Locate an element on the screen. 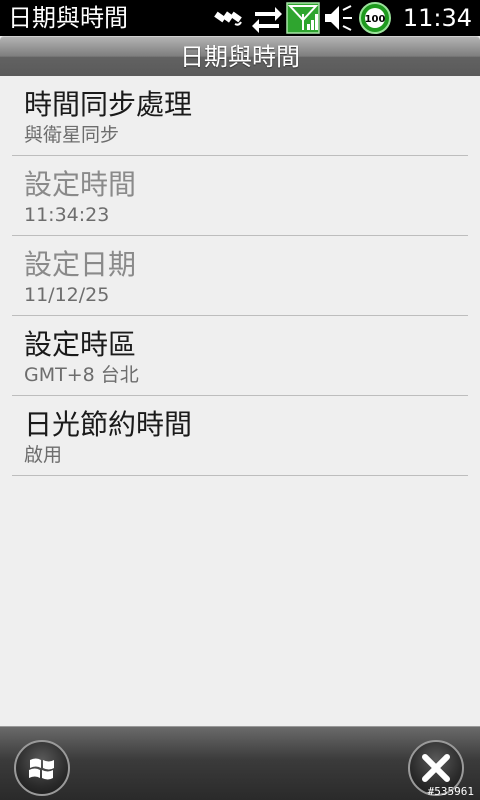 This screenshot has height=800, width=480. battery-level: 100 is located at coordinates (374, 19).